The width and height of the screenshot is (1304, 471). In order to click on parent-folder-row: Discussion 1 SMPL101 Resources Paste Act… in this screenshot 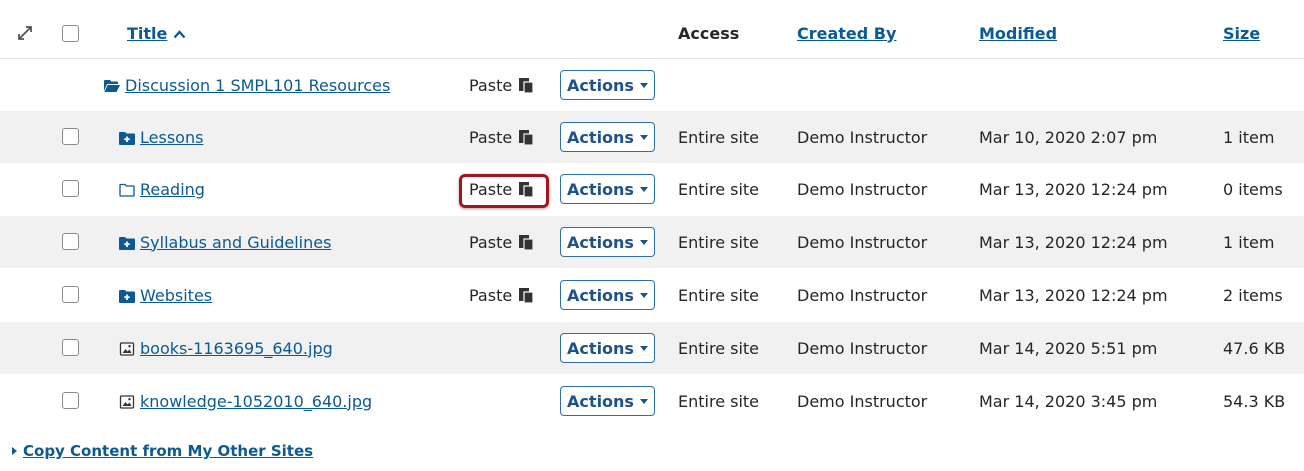, I will do `click(652, 85)`.